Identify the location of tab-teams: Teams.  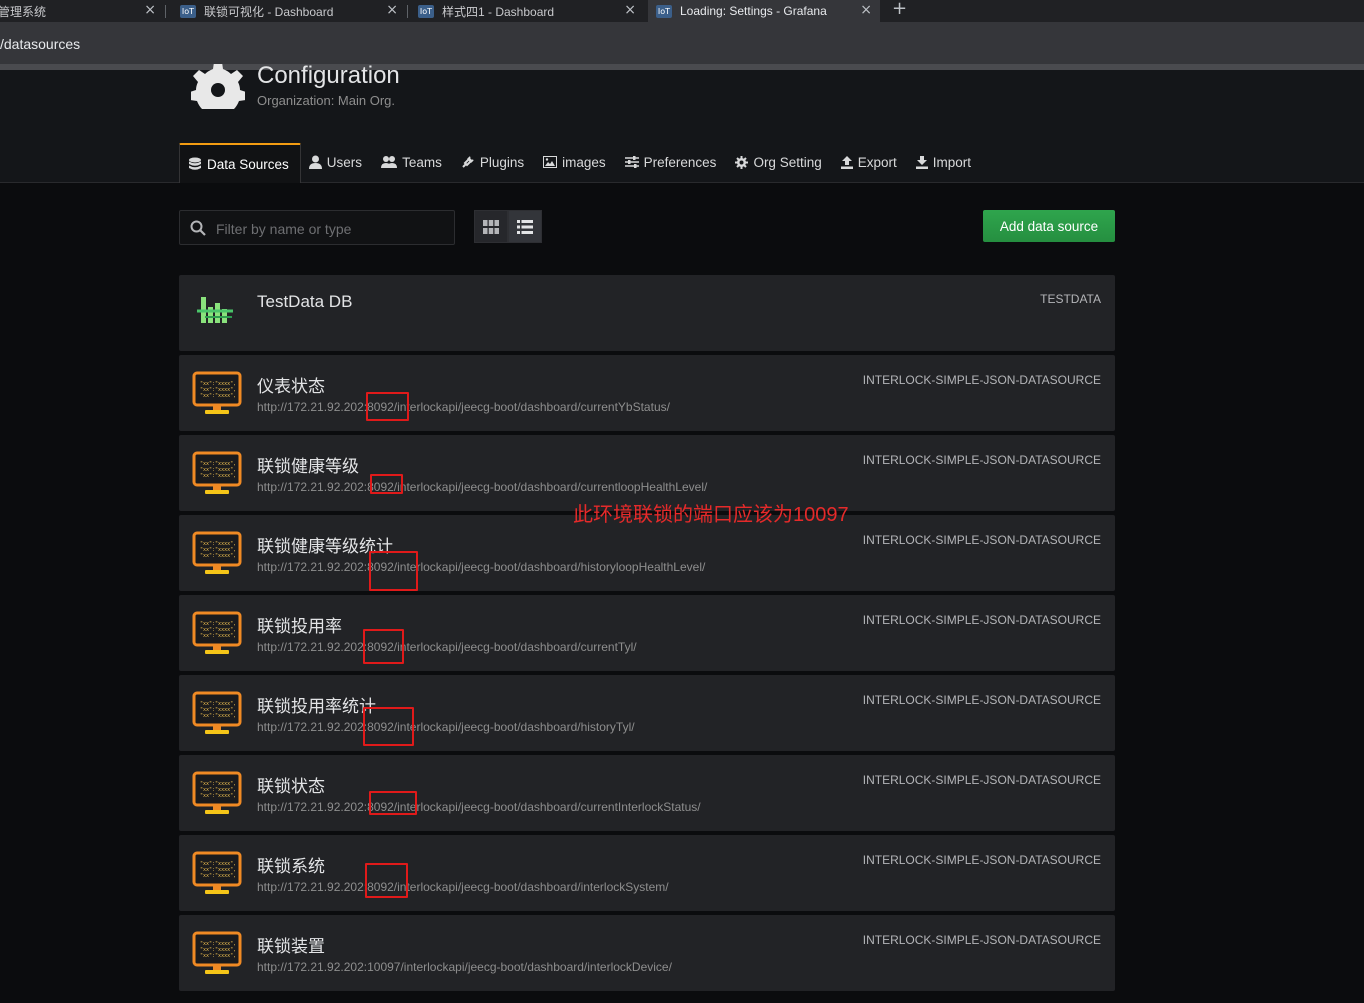
(413, 162).